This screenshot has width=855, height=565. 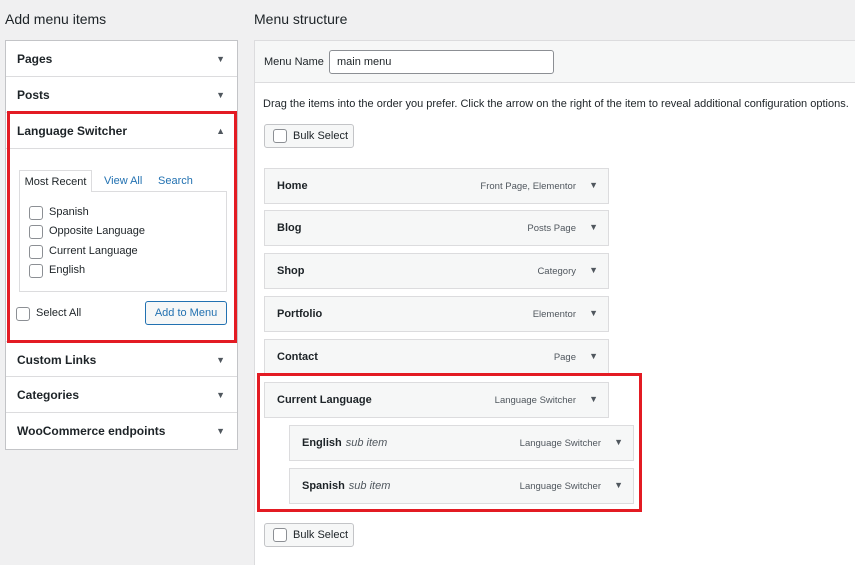 I want to click on menu-item-title: English sub item, so click(x=344, y=443).